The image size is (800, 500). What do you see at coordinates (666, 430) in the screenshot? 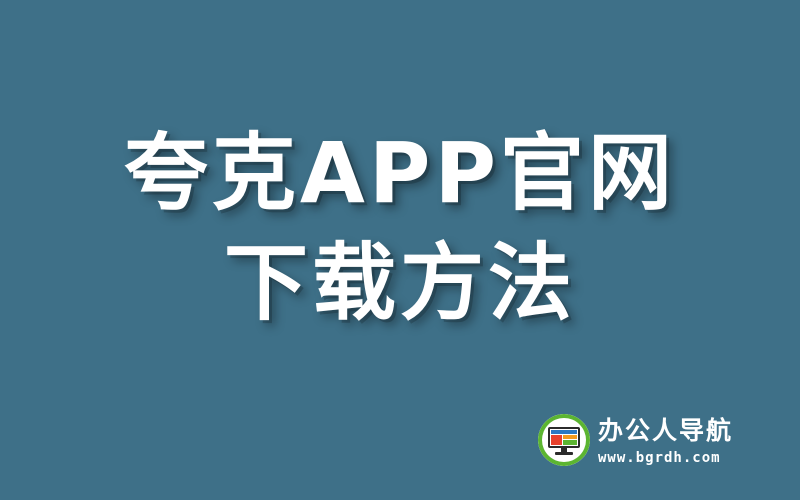
I see `brand-name: 办公人导航` at bounding box center [666, 430].